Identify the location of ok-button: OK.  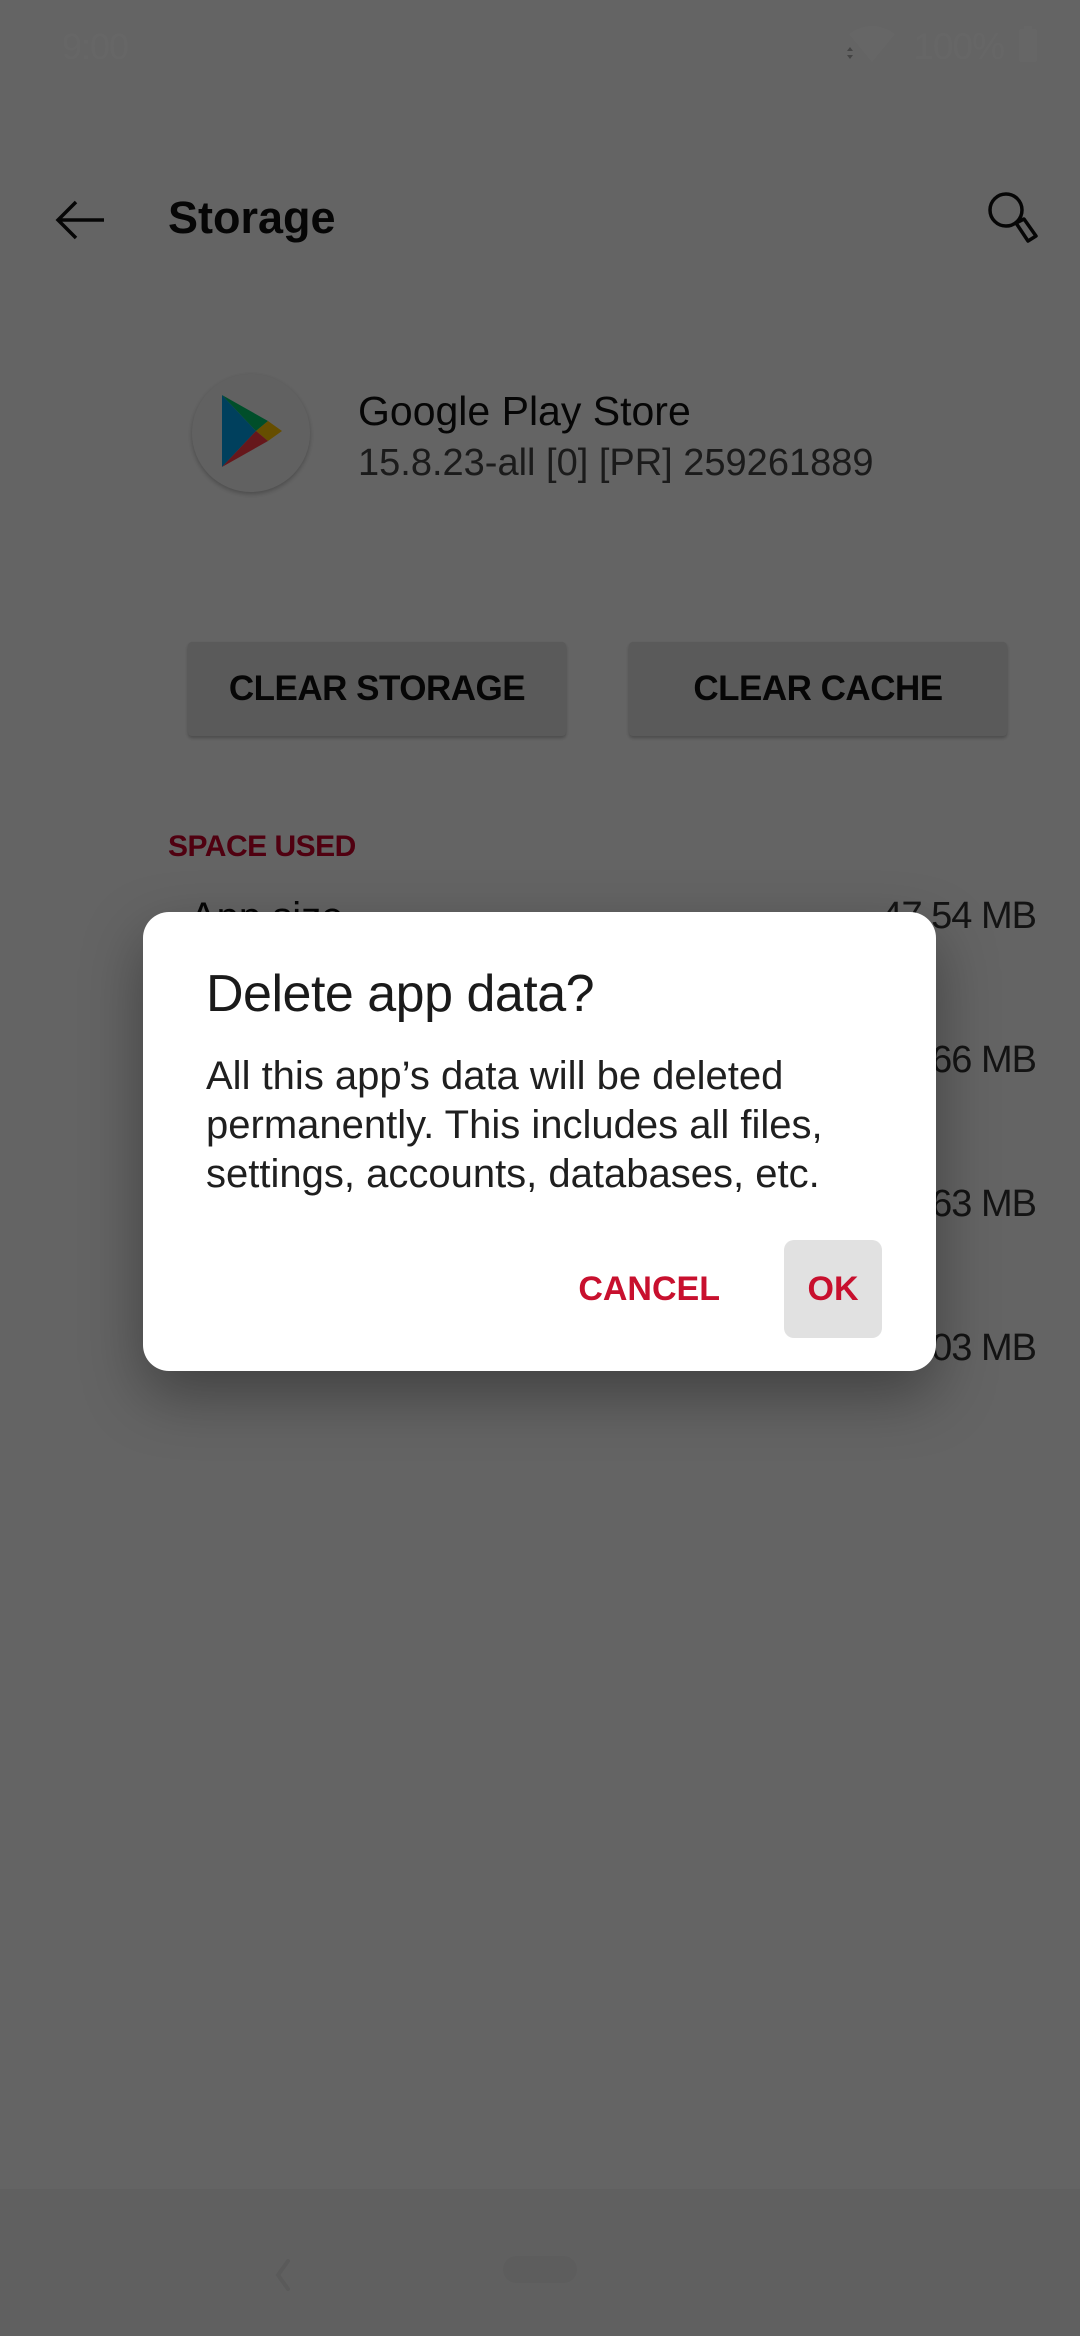
(833, 1289).